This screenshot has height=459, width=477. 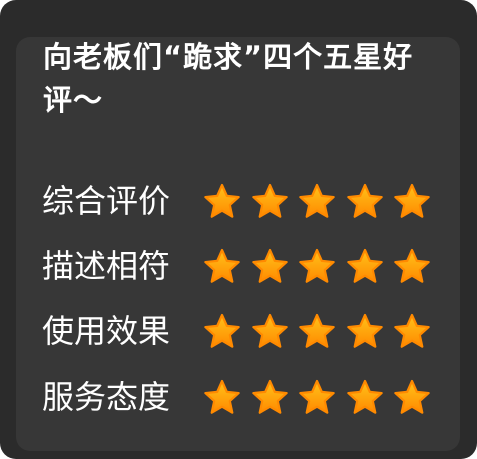 I want to click on rating-label: 综合评价, so click(x=106, y=201).